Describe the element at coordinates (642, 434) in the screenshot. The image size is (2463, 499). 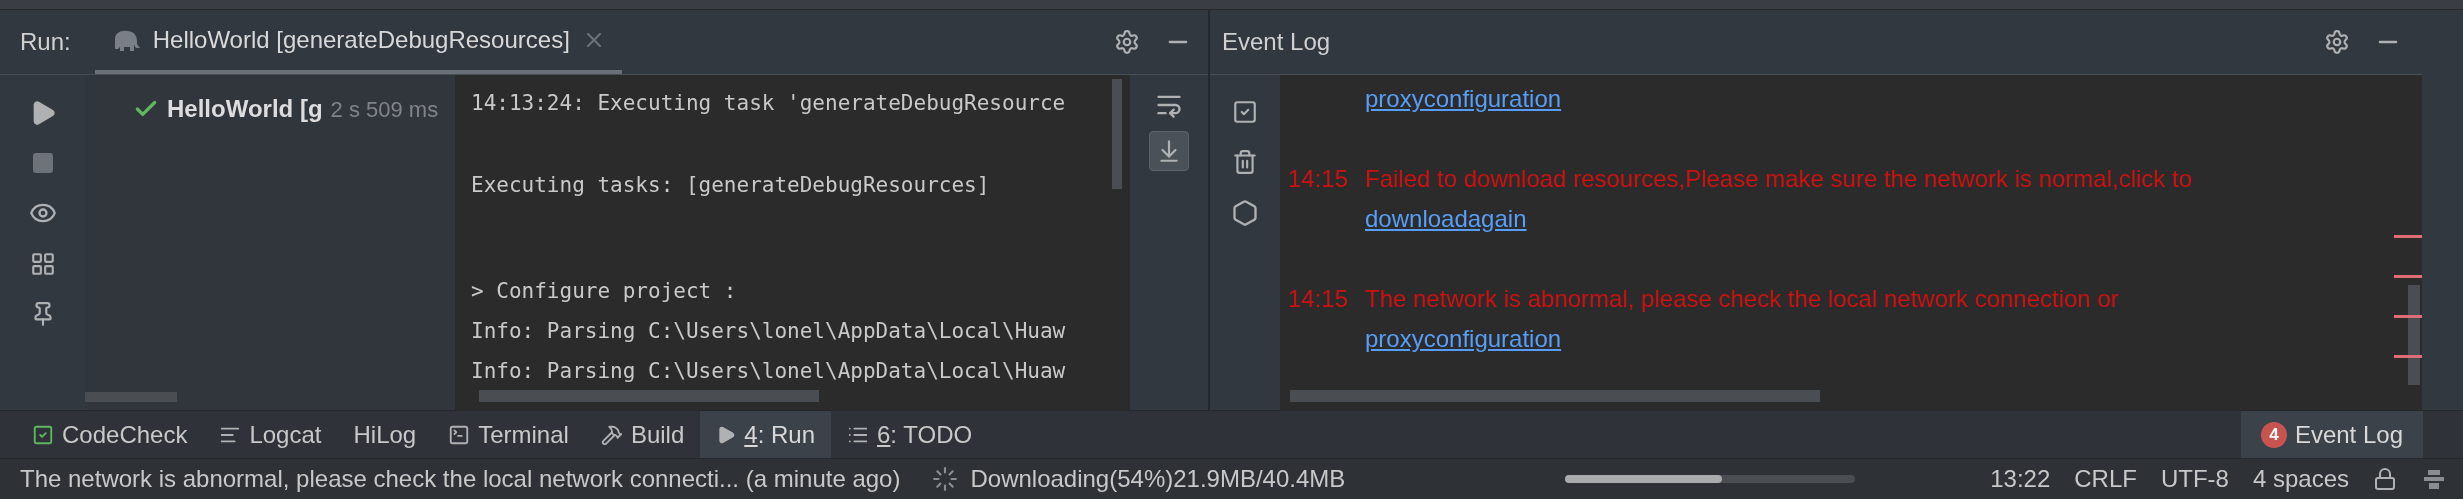
I see `tool-tab: Build` at that location.